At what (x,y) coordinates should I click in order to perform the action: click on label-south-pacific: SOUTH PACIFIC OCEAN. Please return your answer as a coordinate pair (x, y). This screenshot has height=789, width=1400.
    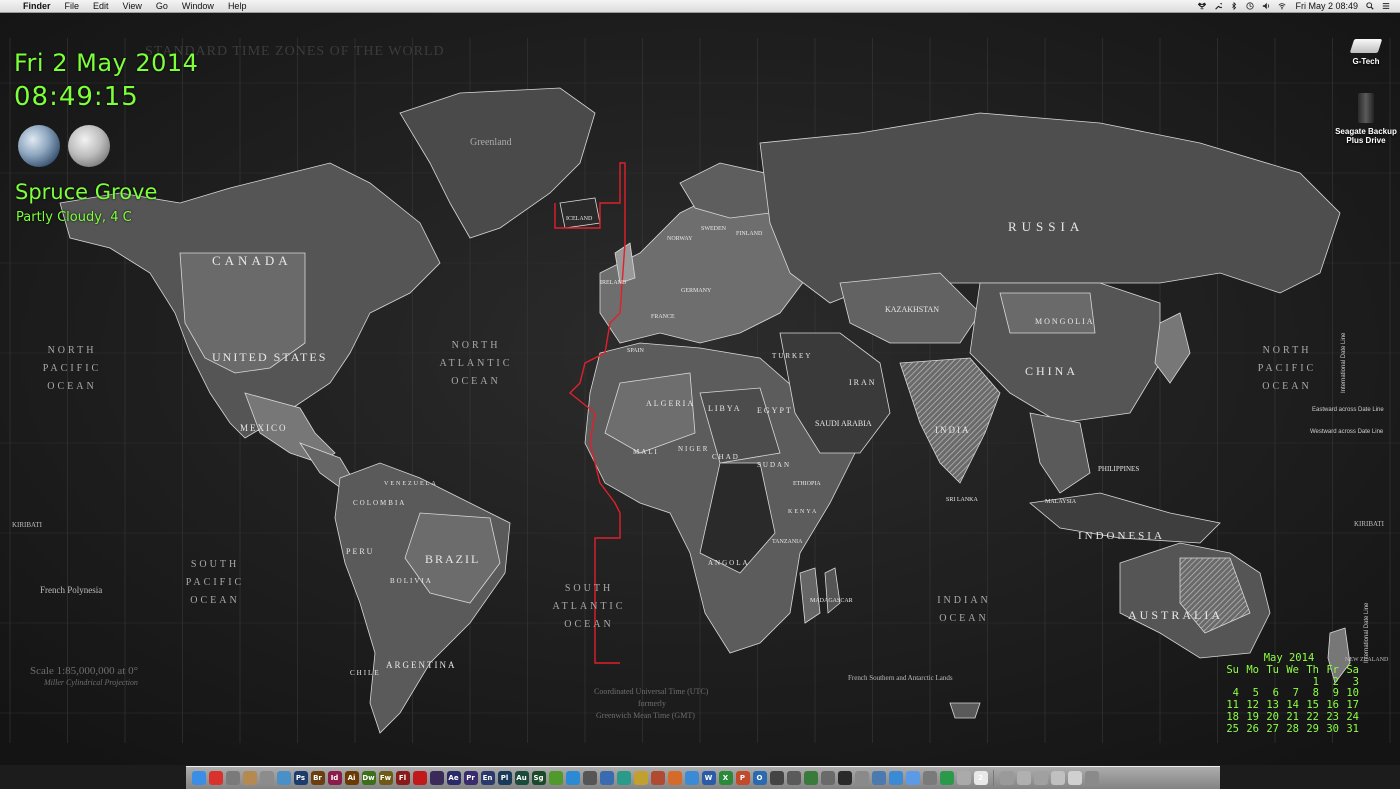
    Looking at the image, I should click on (215, 582).